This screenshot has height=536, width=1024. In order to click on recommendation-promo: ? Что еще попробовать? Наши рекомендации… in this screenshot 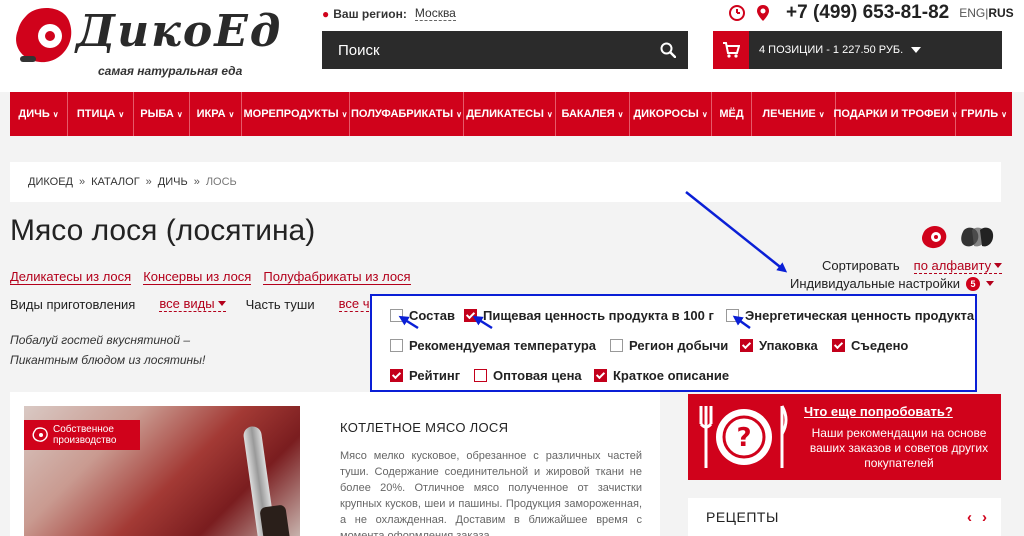, I will do `click(844, 437)`.